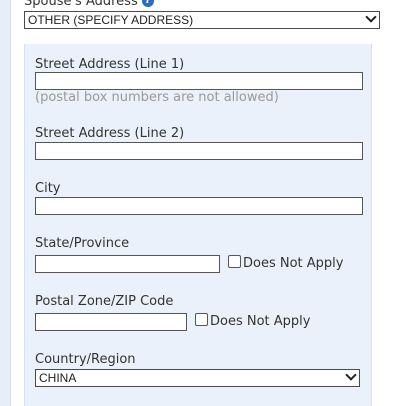 The height and width of the screenshot is (406, 402). What do you see at coordinates (58, 378) in the screenshot?
I see `country-selected: CHINA` at bounding box center [58, 378].